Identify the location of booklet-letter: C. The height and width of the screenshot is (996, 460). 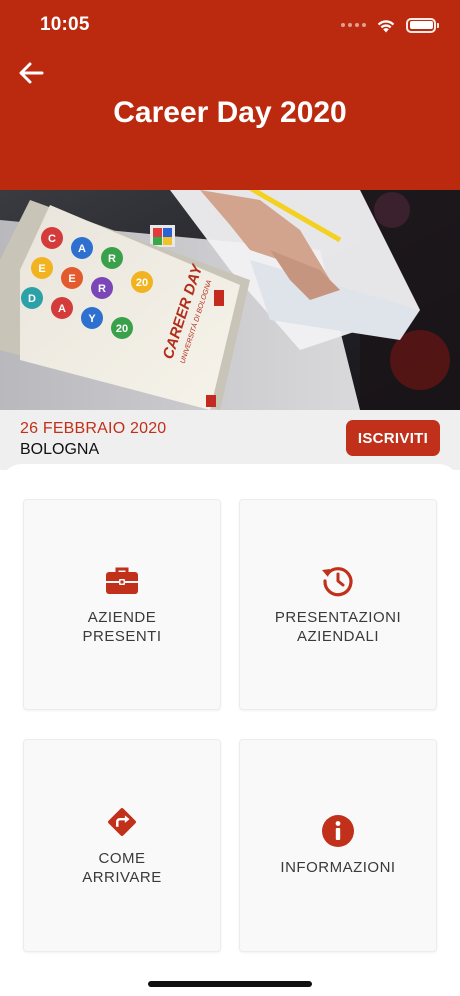
(52, 239).